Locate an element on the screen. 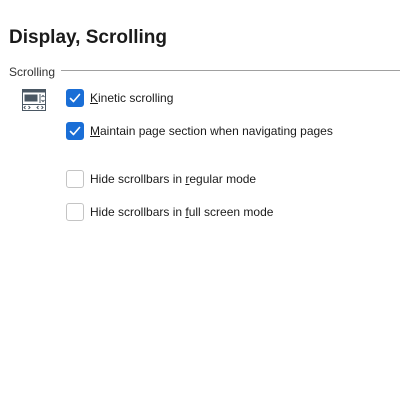 This screenshot has width=400, height=400. kinetic-scrolling-label: Kinetic scrolling is located at coordinates (131, 98).